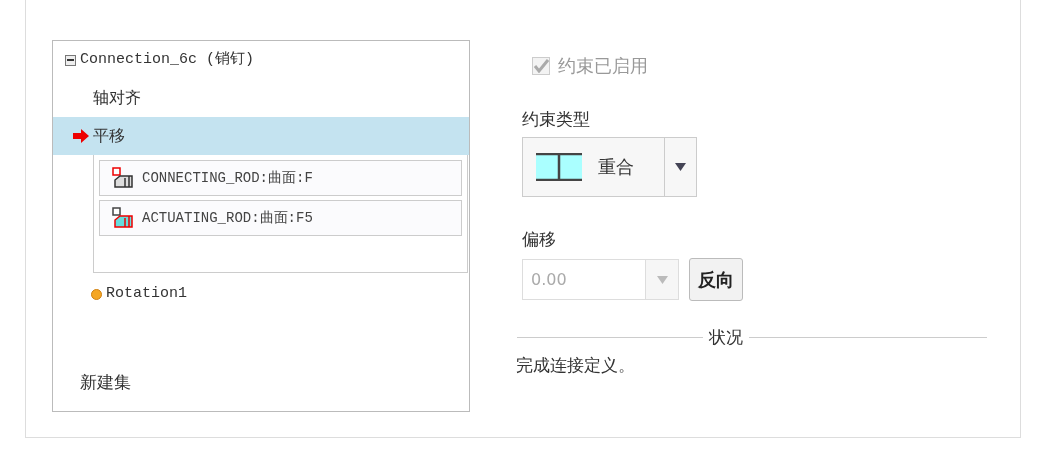  What do you see at coordinates (146, 294) in the screenshot?
I see `tree-item: Rotation1` at bounding box center [146, 294].